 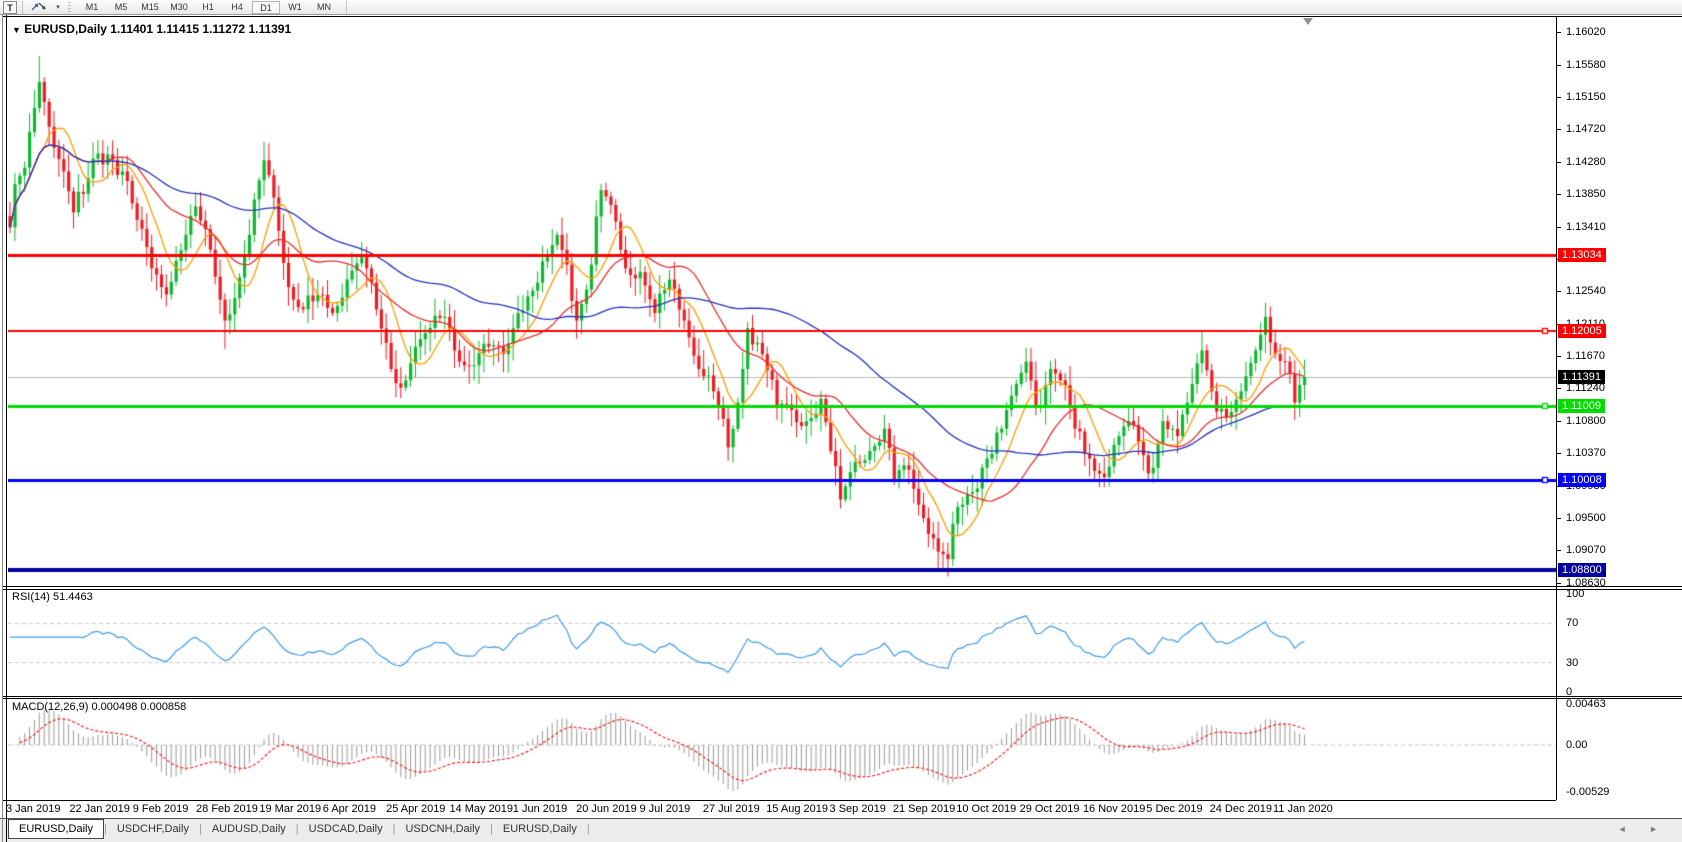 What do you see at coordinates (179, 7) in the screenshot?
I see `timeframe-button-m30: M30` at bounding box center [179, 7].